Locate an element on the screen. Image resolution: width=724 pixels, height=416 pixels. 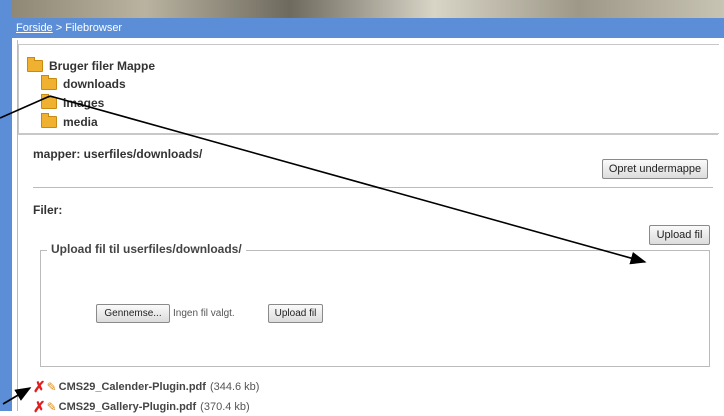
folder-label: images is located at coordinates (84, 103).